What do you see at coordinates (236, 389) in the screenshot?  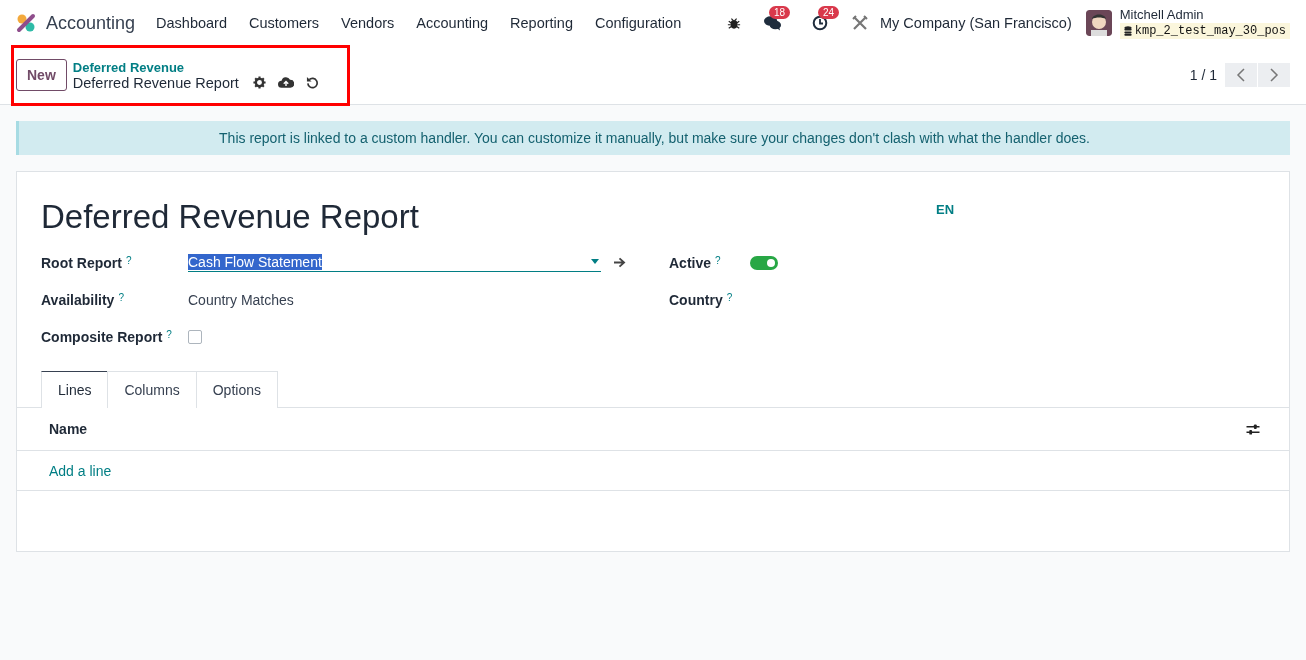 I see `tab: Options` at bounding box center [236, 389].